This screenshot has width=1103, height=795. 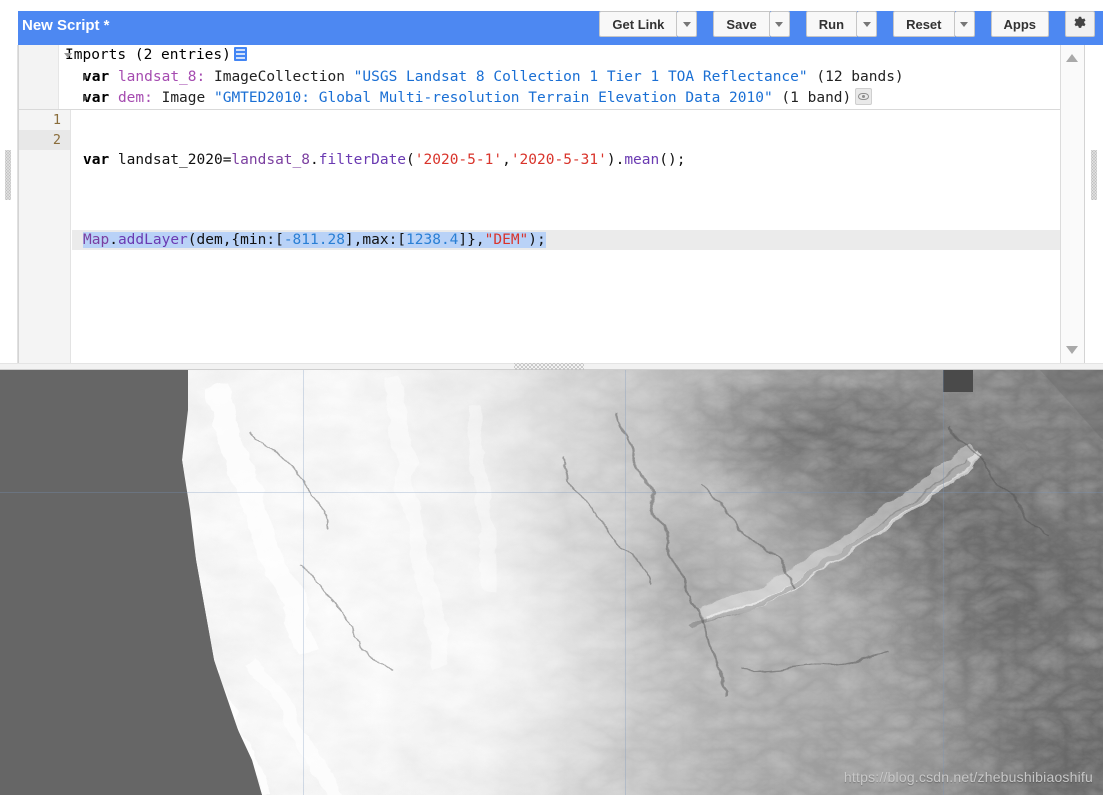 What do you see at coordinates (611, 160) in the screenshot?
I see `token-paren: )` at bounding box center [611, 160].